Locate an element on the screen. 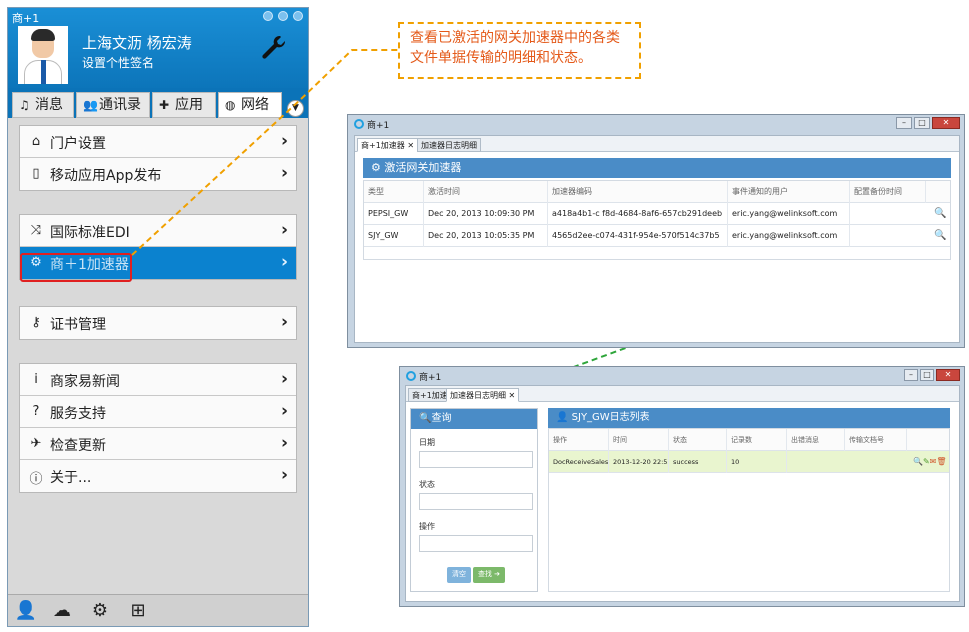  date-label: 日期 is located at coordinates (427, 442).